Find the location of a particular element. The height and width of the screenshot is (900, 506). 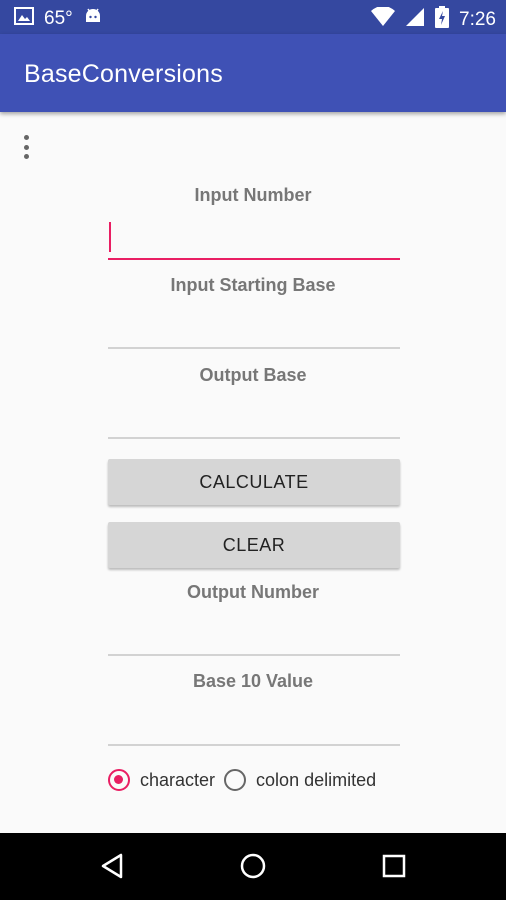

back-icon is located at coordinates (113, 866).